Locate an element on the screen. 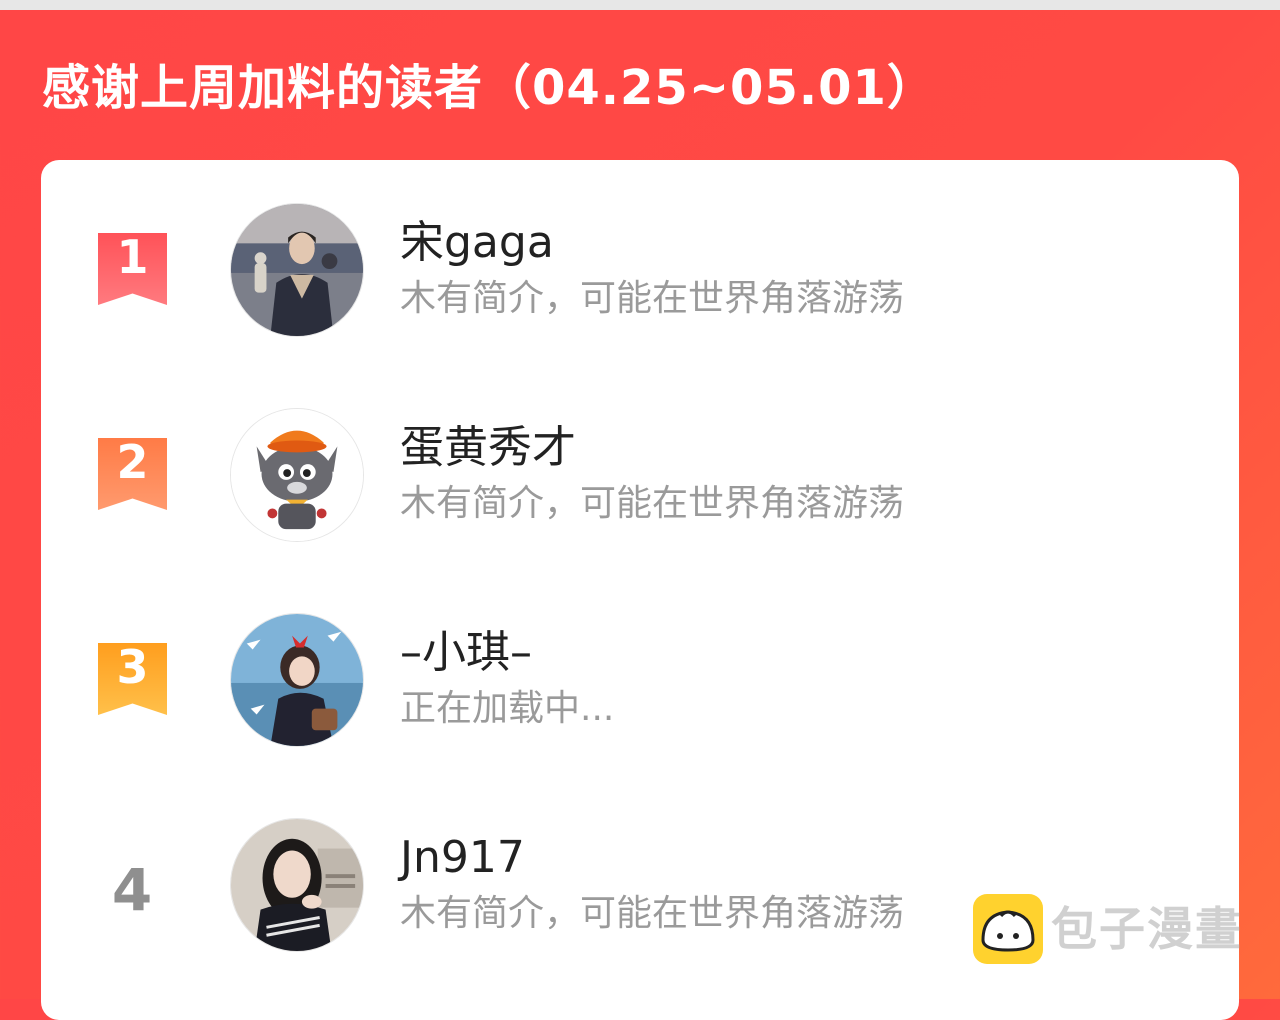 The width and height of the screenshot is (1280, 1020). top-divider is located at coordinates (640, 5).